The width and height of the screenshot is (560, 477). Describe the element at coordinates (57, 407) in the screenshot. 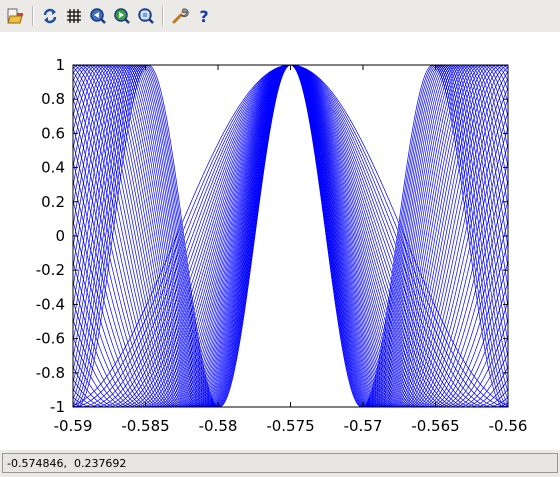

I see `y-tick-label: -1` at that location.